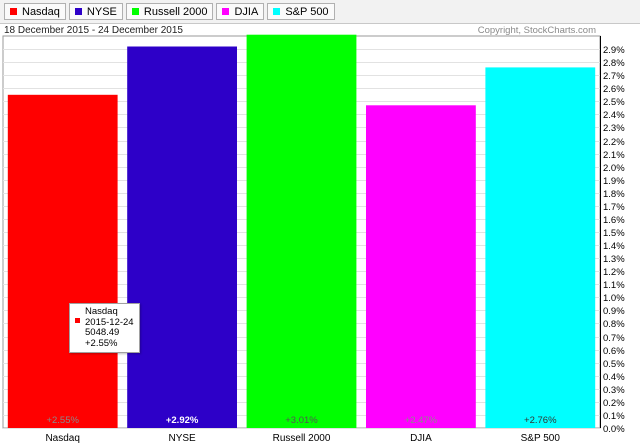 This screenshot has height=447, width=640. Describe the element at coordinates (614, 298) in the screenshot. I see `y-tick-label: 1.0%` at that location.